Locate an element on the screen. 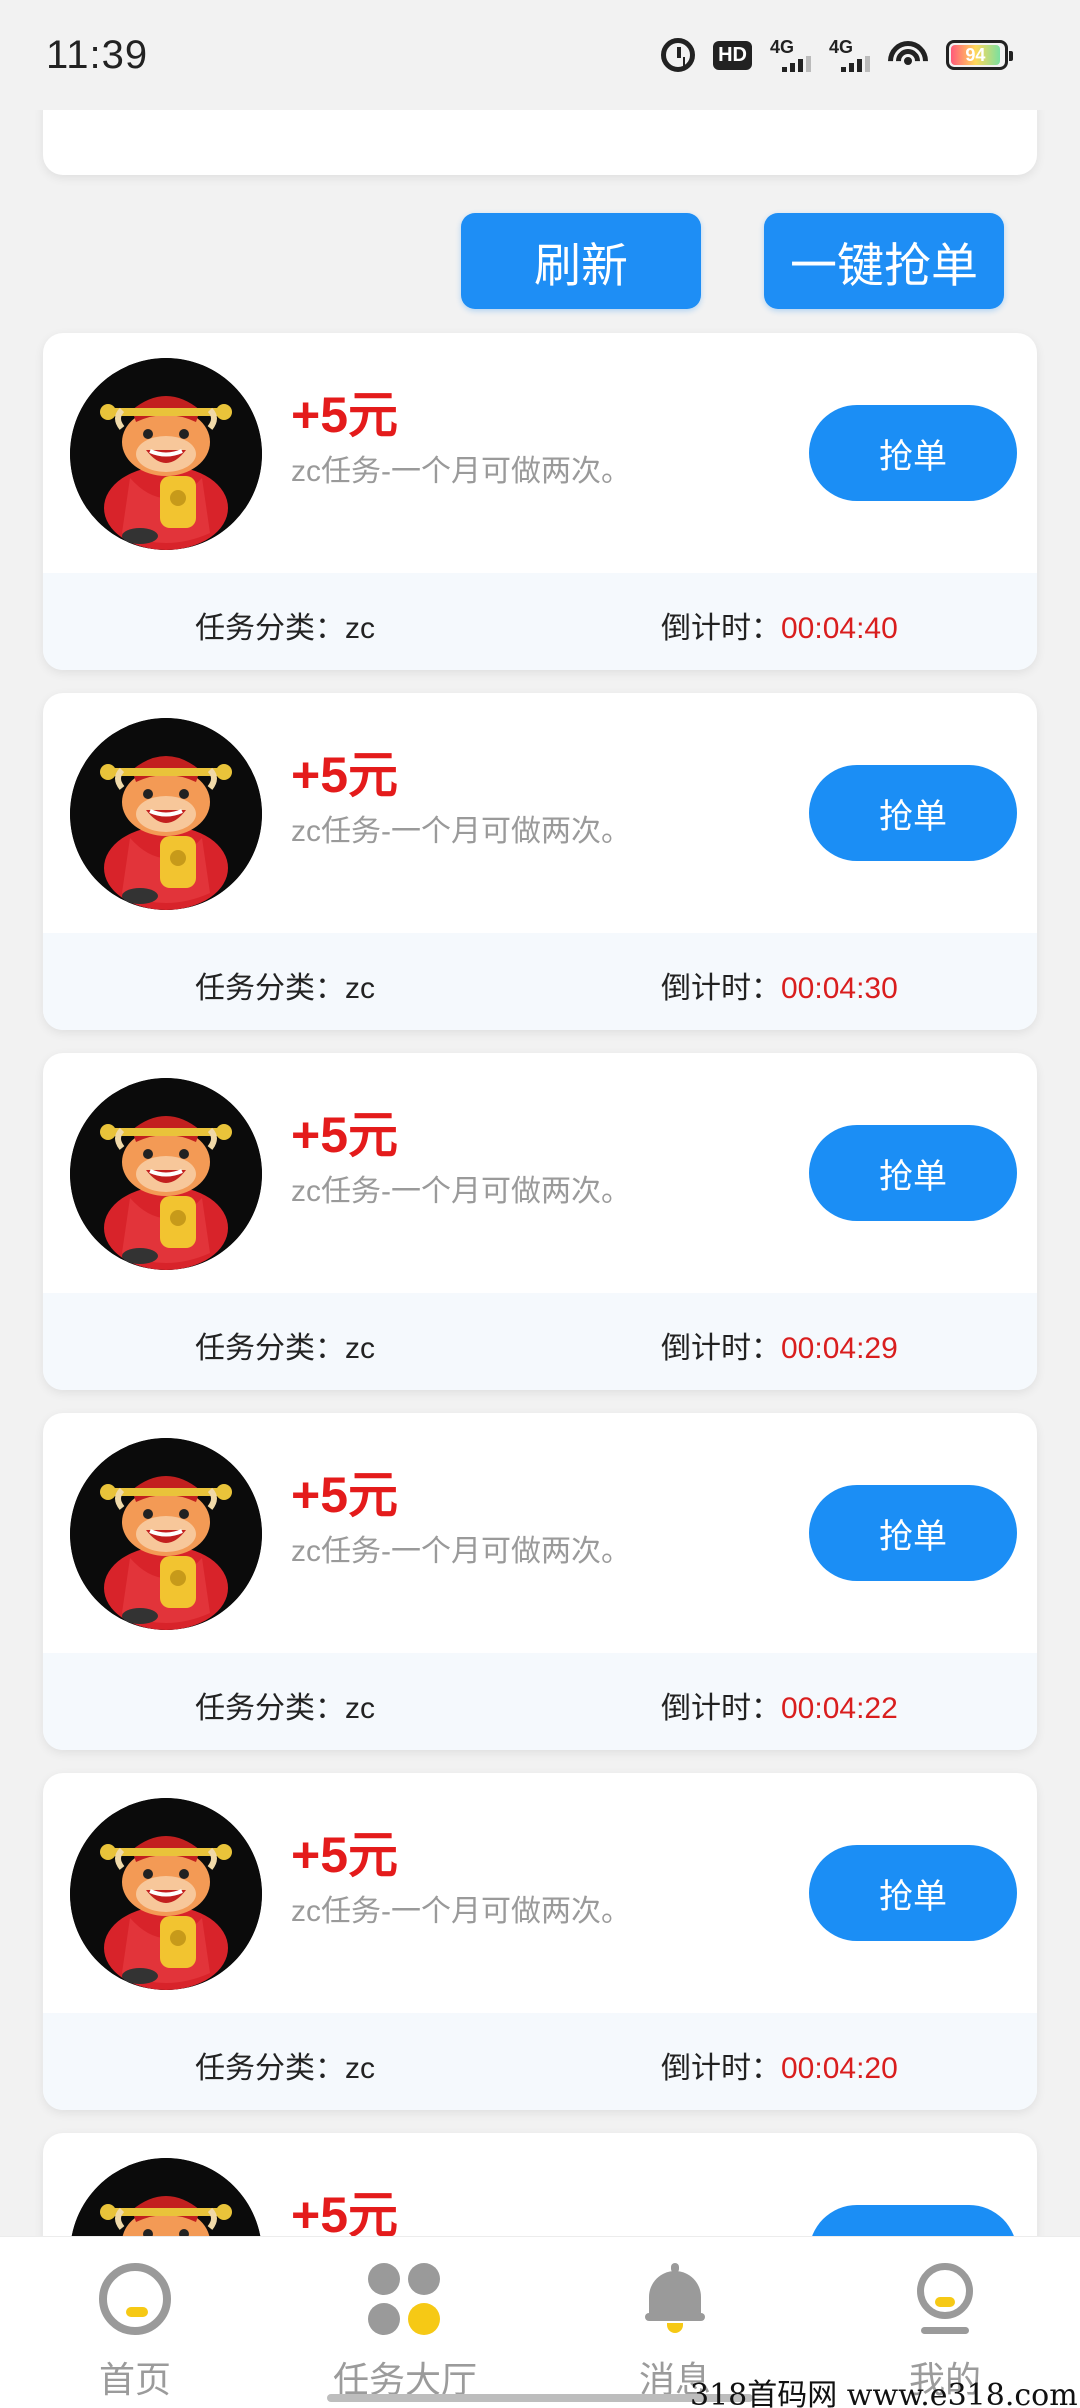  nav-item-task-hall: 任务大厅 is located at coordinates (405, 2322).